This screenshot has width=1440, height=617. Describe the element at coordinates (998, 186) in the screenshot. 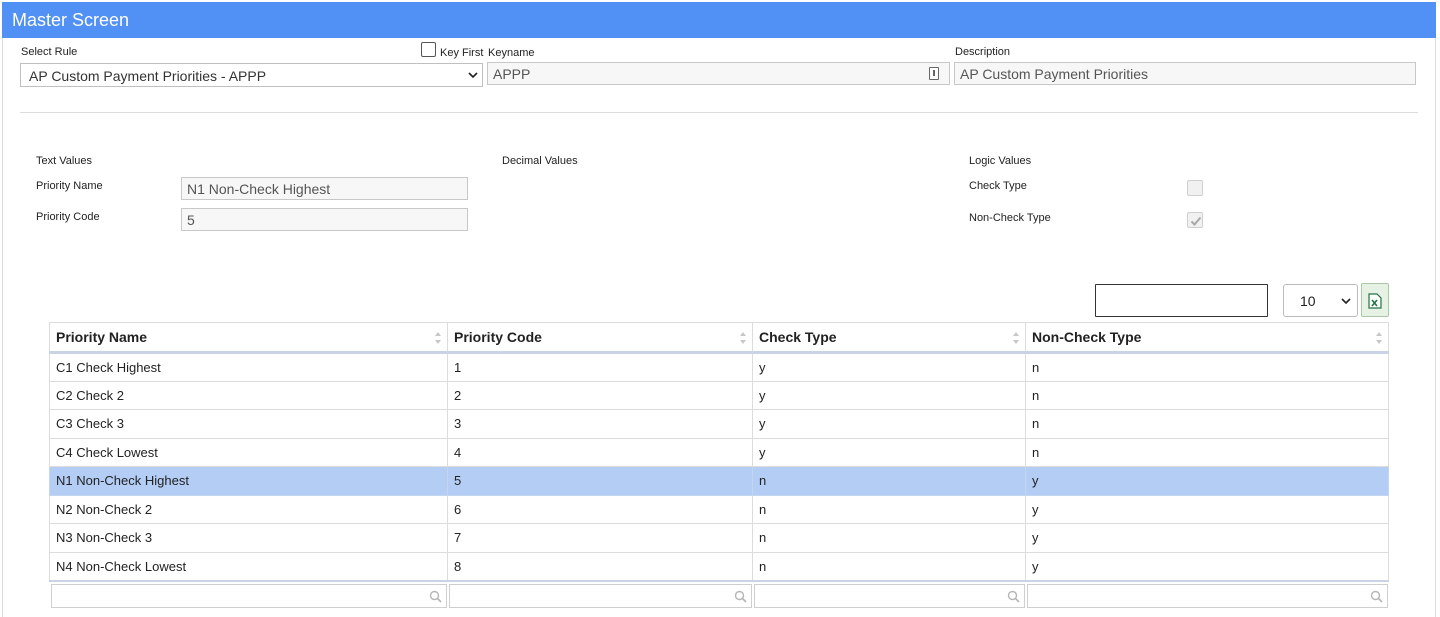

I see `check-type-label: Check Type` at that location.